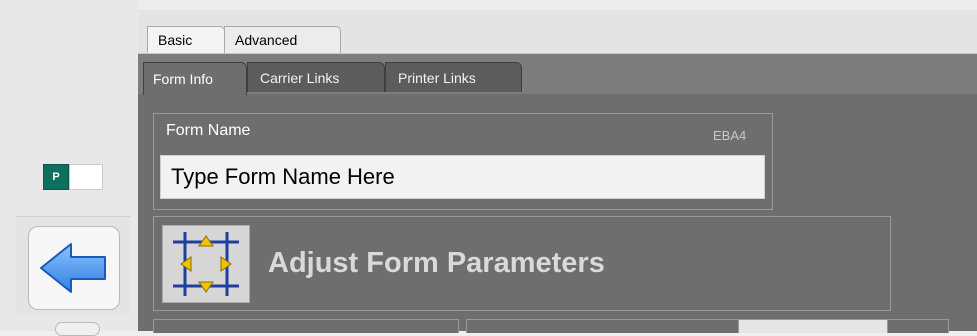 This screenshot has width=977, height=336. I want to click on top-band, so click(557, 5).